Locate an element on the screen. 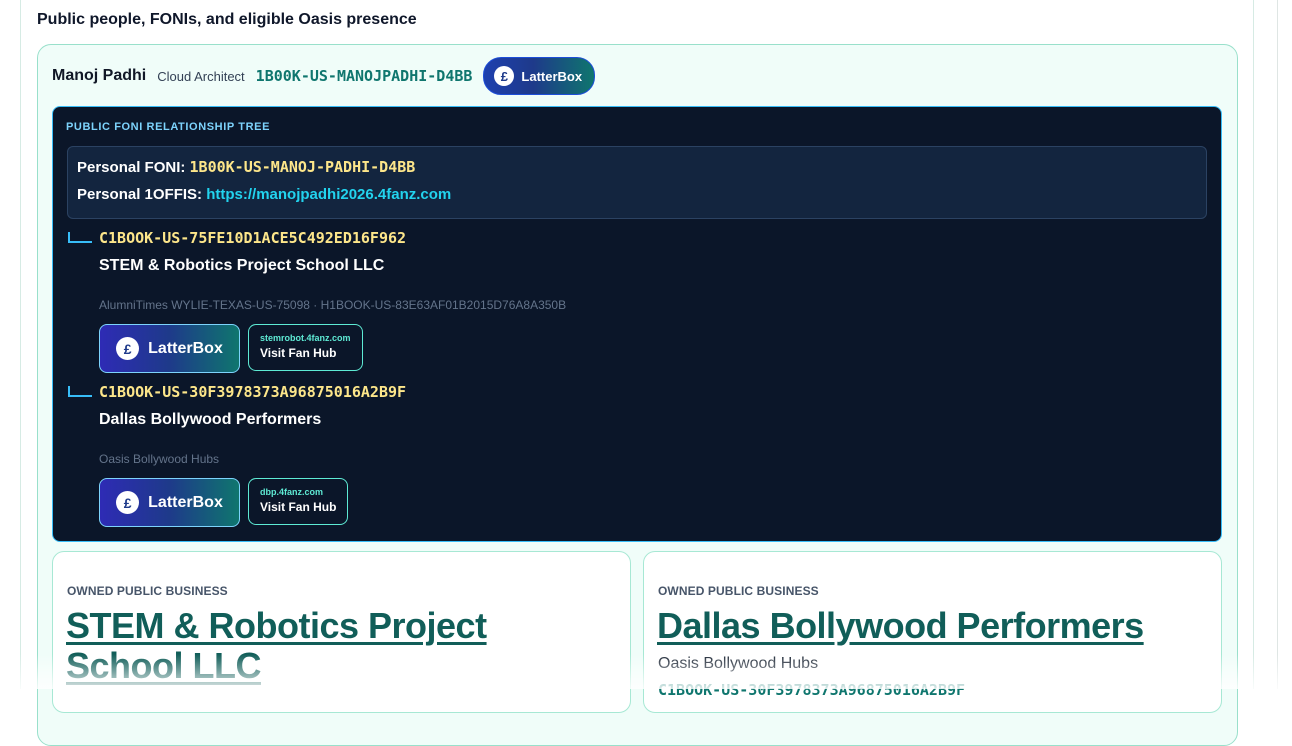 The width and height of the screenshot is (1292, 746). personal-foni-row: Personal FONI: 1B00K-US-MANOJ-PADHI-D4BB is located at coordinates (246, 167).